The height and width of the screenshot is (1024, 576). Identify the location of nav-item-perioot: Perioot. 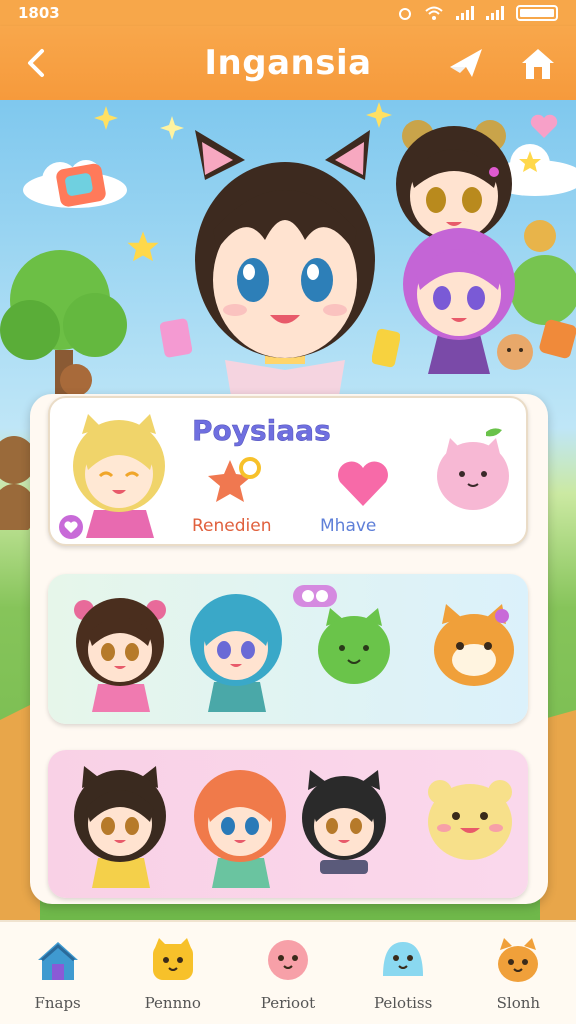
(287, 973).